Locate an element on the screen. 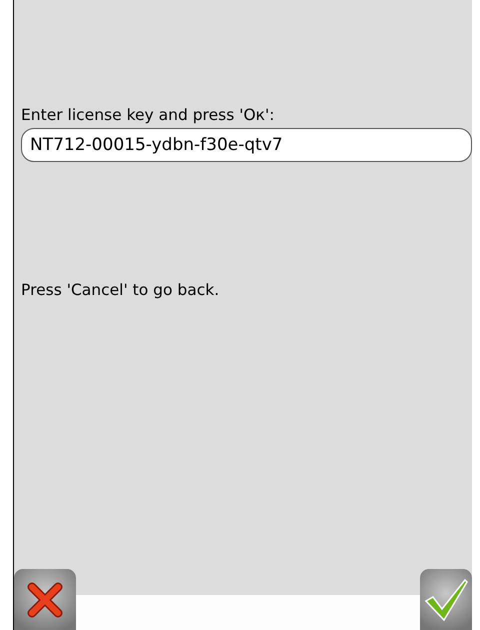 The height and width of the screenshot is (630, 480). checkmark-icon is located at coordinates (446, 599).